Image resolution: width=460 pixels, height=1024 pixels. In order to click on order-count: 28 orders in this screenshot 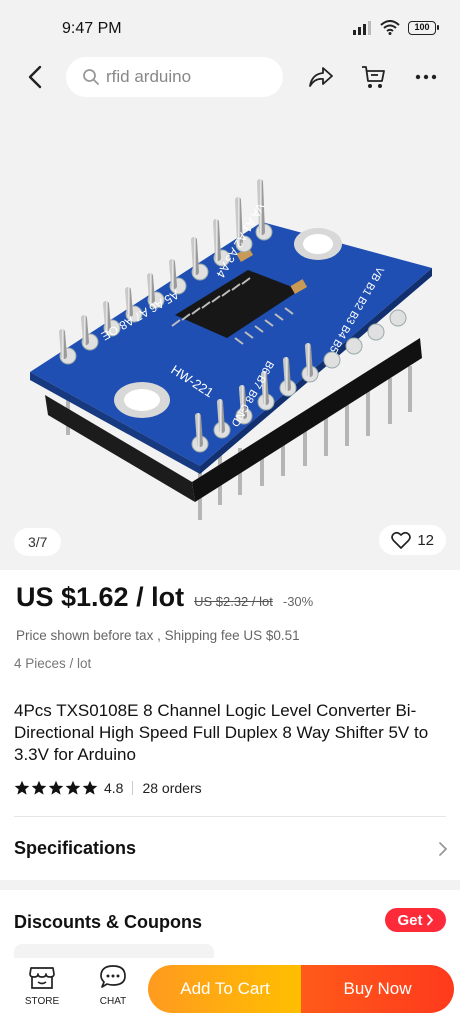, I will do `click(172, 788)`.